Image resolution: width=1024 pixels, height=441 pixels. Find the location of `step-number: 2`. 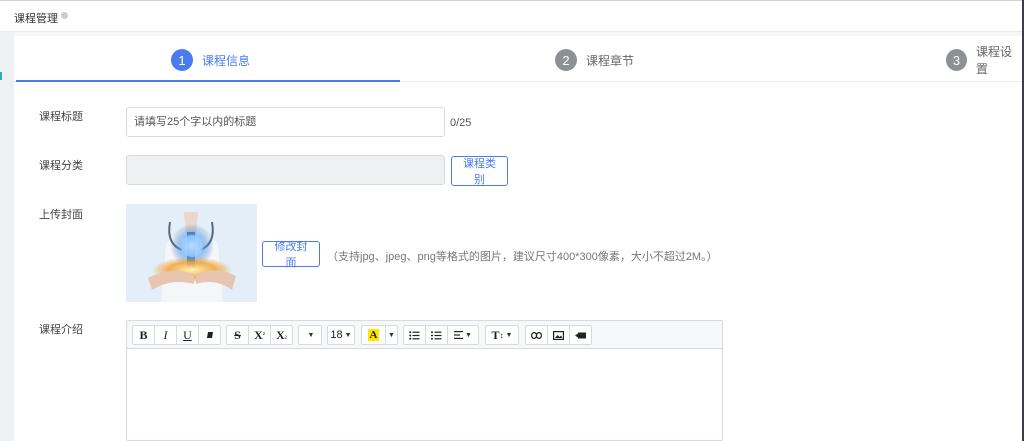

step-number: 2 is located at coordinates (566, 60).